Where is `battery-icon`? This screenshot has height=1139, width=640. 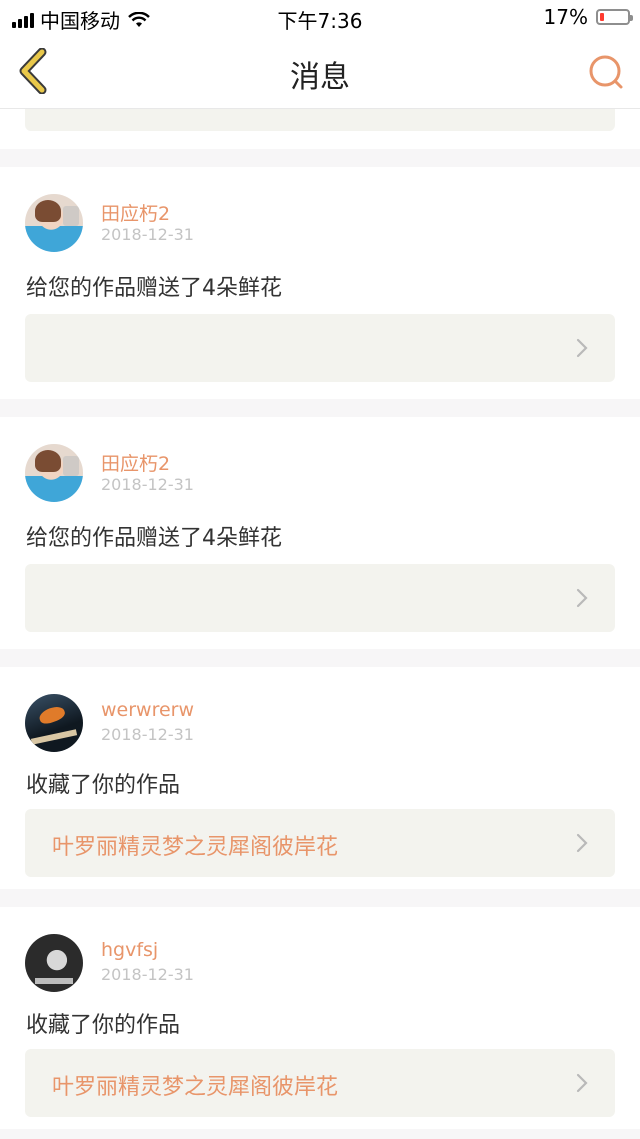 battery-icon is located at coordinates (614, 17).